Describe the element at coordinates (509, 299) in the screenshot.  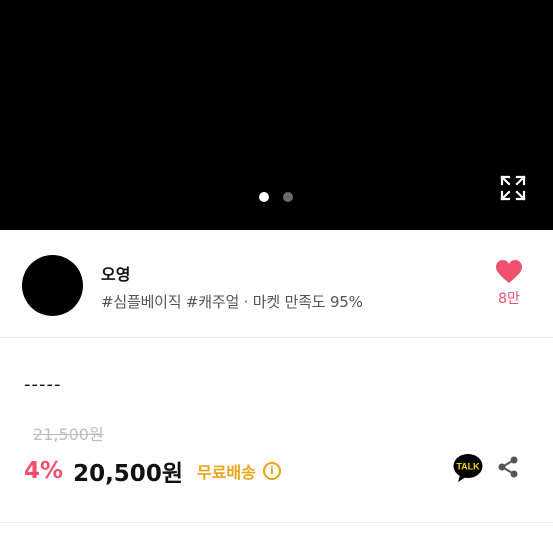
I see `like-count: 8만` at that location.